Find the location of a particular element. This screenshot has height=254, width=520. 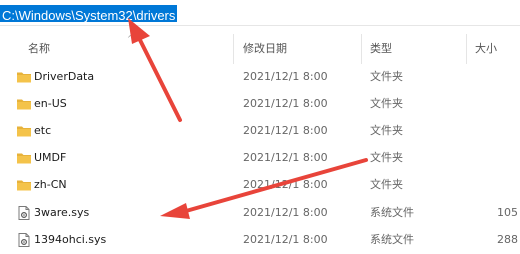

file-row-umdf: UMDF 2021/12/1 8:00 文件夹 is located at coordinates (260, 158).